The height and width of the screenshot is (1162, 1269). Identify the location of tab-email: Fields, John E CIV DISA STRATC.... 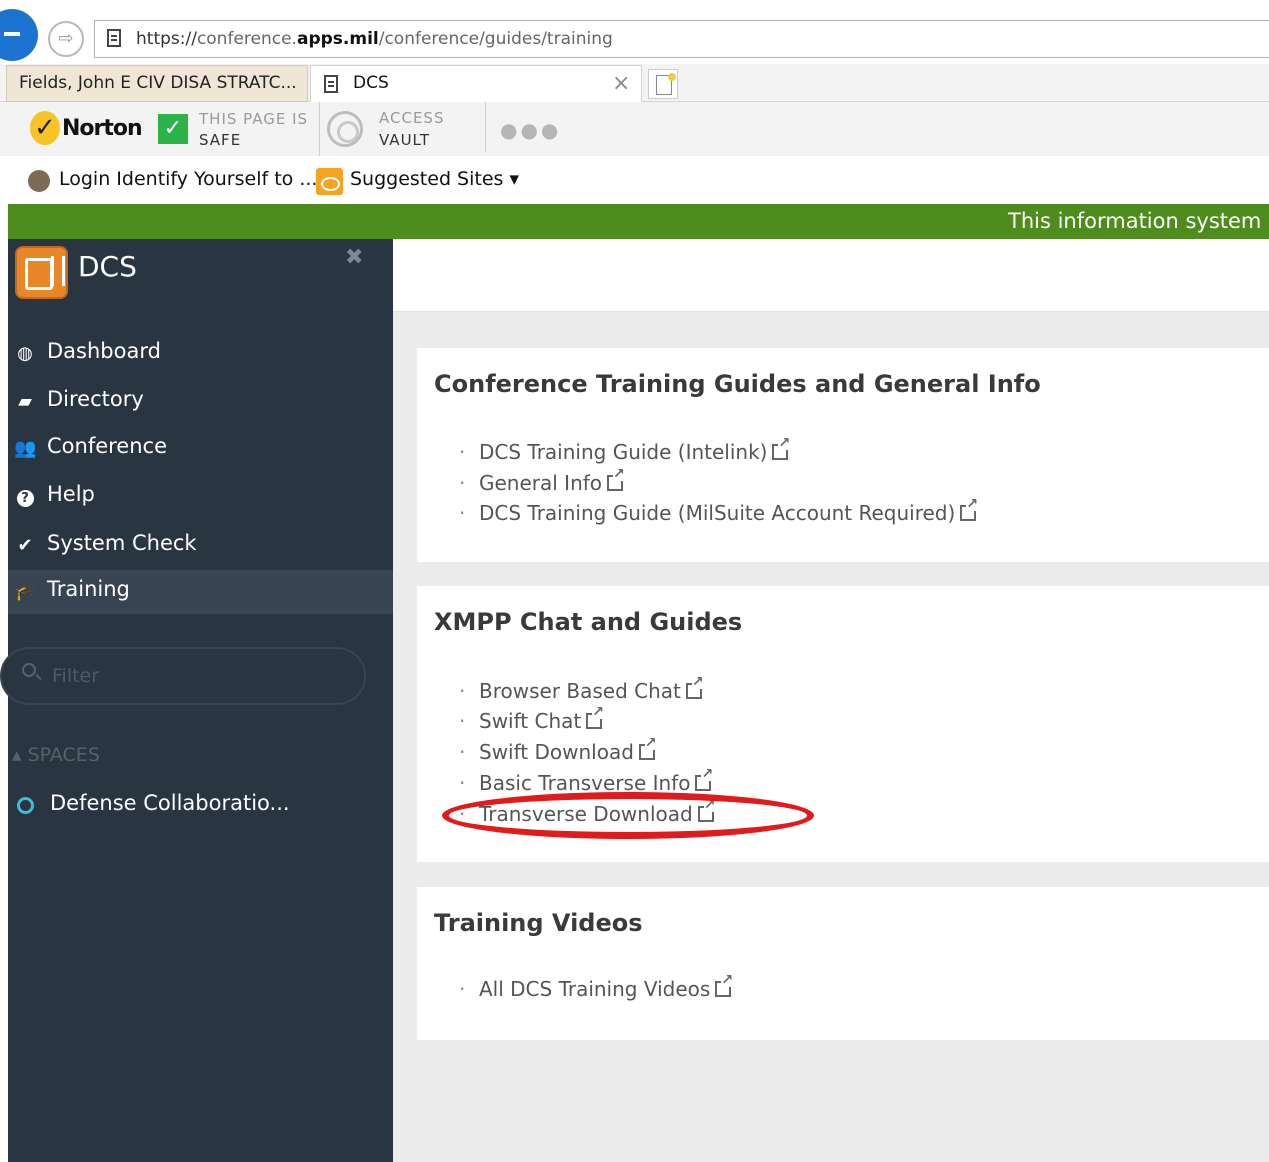
(157, 83).